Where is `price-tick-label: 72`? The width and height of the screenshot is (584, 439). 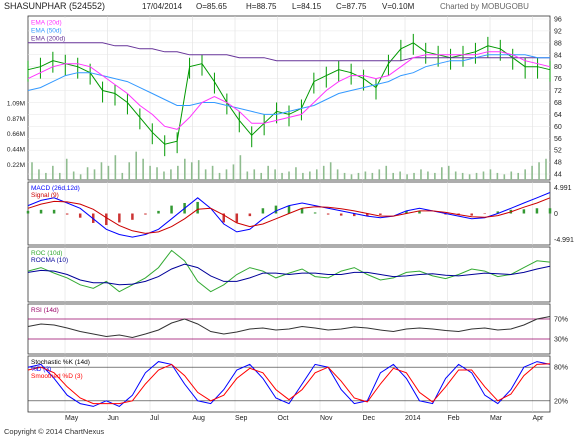
price-tick-label: 72 is located at coordinates (558, 91).